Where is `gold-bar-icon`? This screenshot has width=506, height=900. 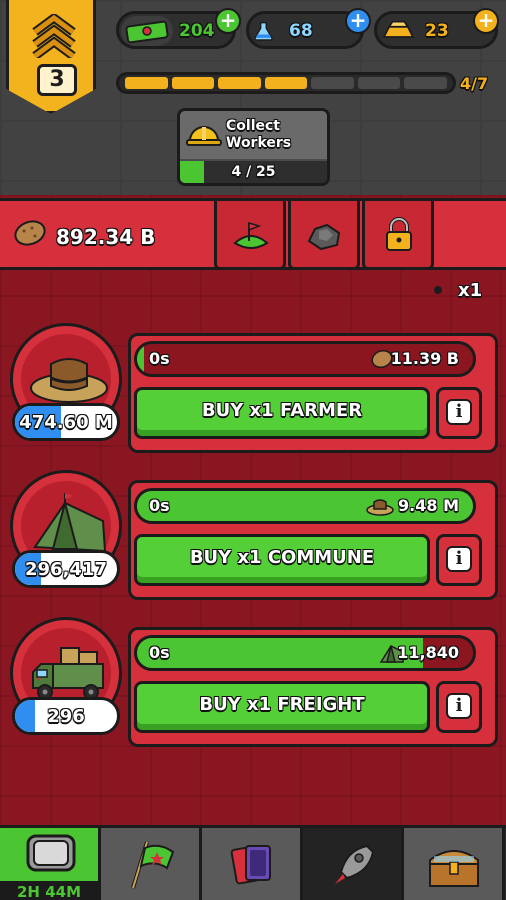 gold-bar-icon is located at coordinates (398, 29).